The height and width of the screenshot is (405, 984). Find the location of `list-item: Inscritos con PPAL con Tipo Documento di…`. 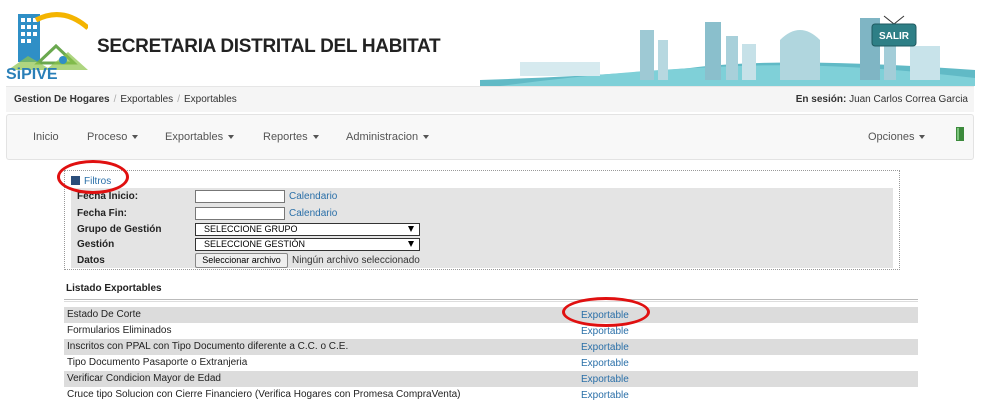

list-item: Inscritos con PPAL con Tipo Documento di… is located at coordinates (491, 347).